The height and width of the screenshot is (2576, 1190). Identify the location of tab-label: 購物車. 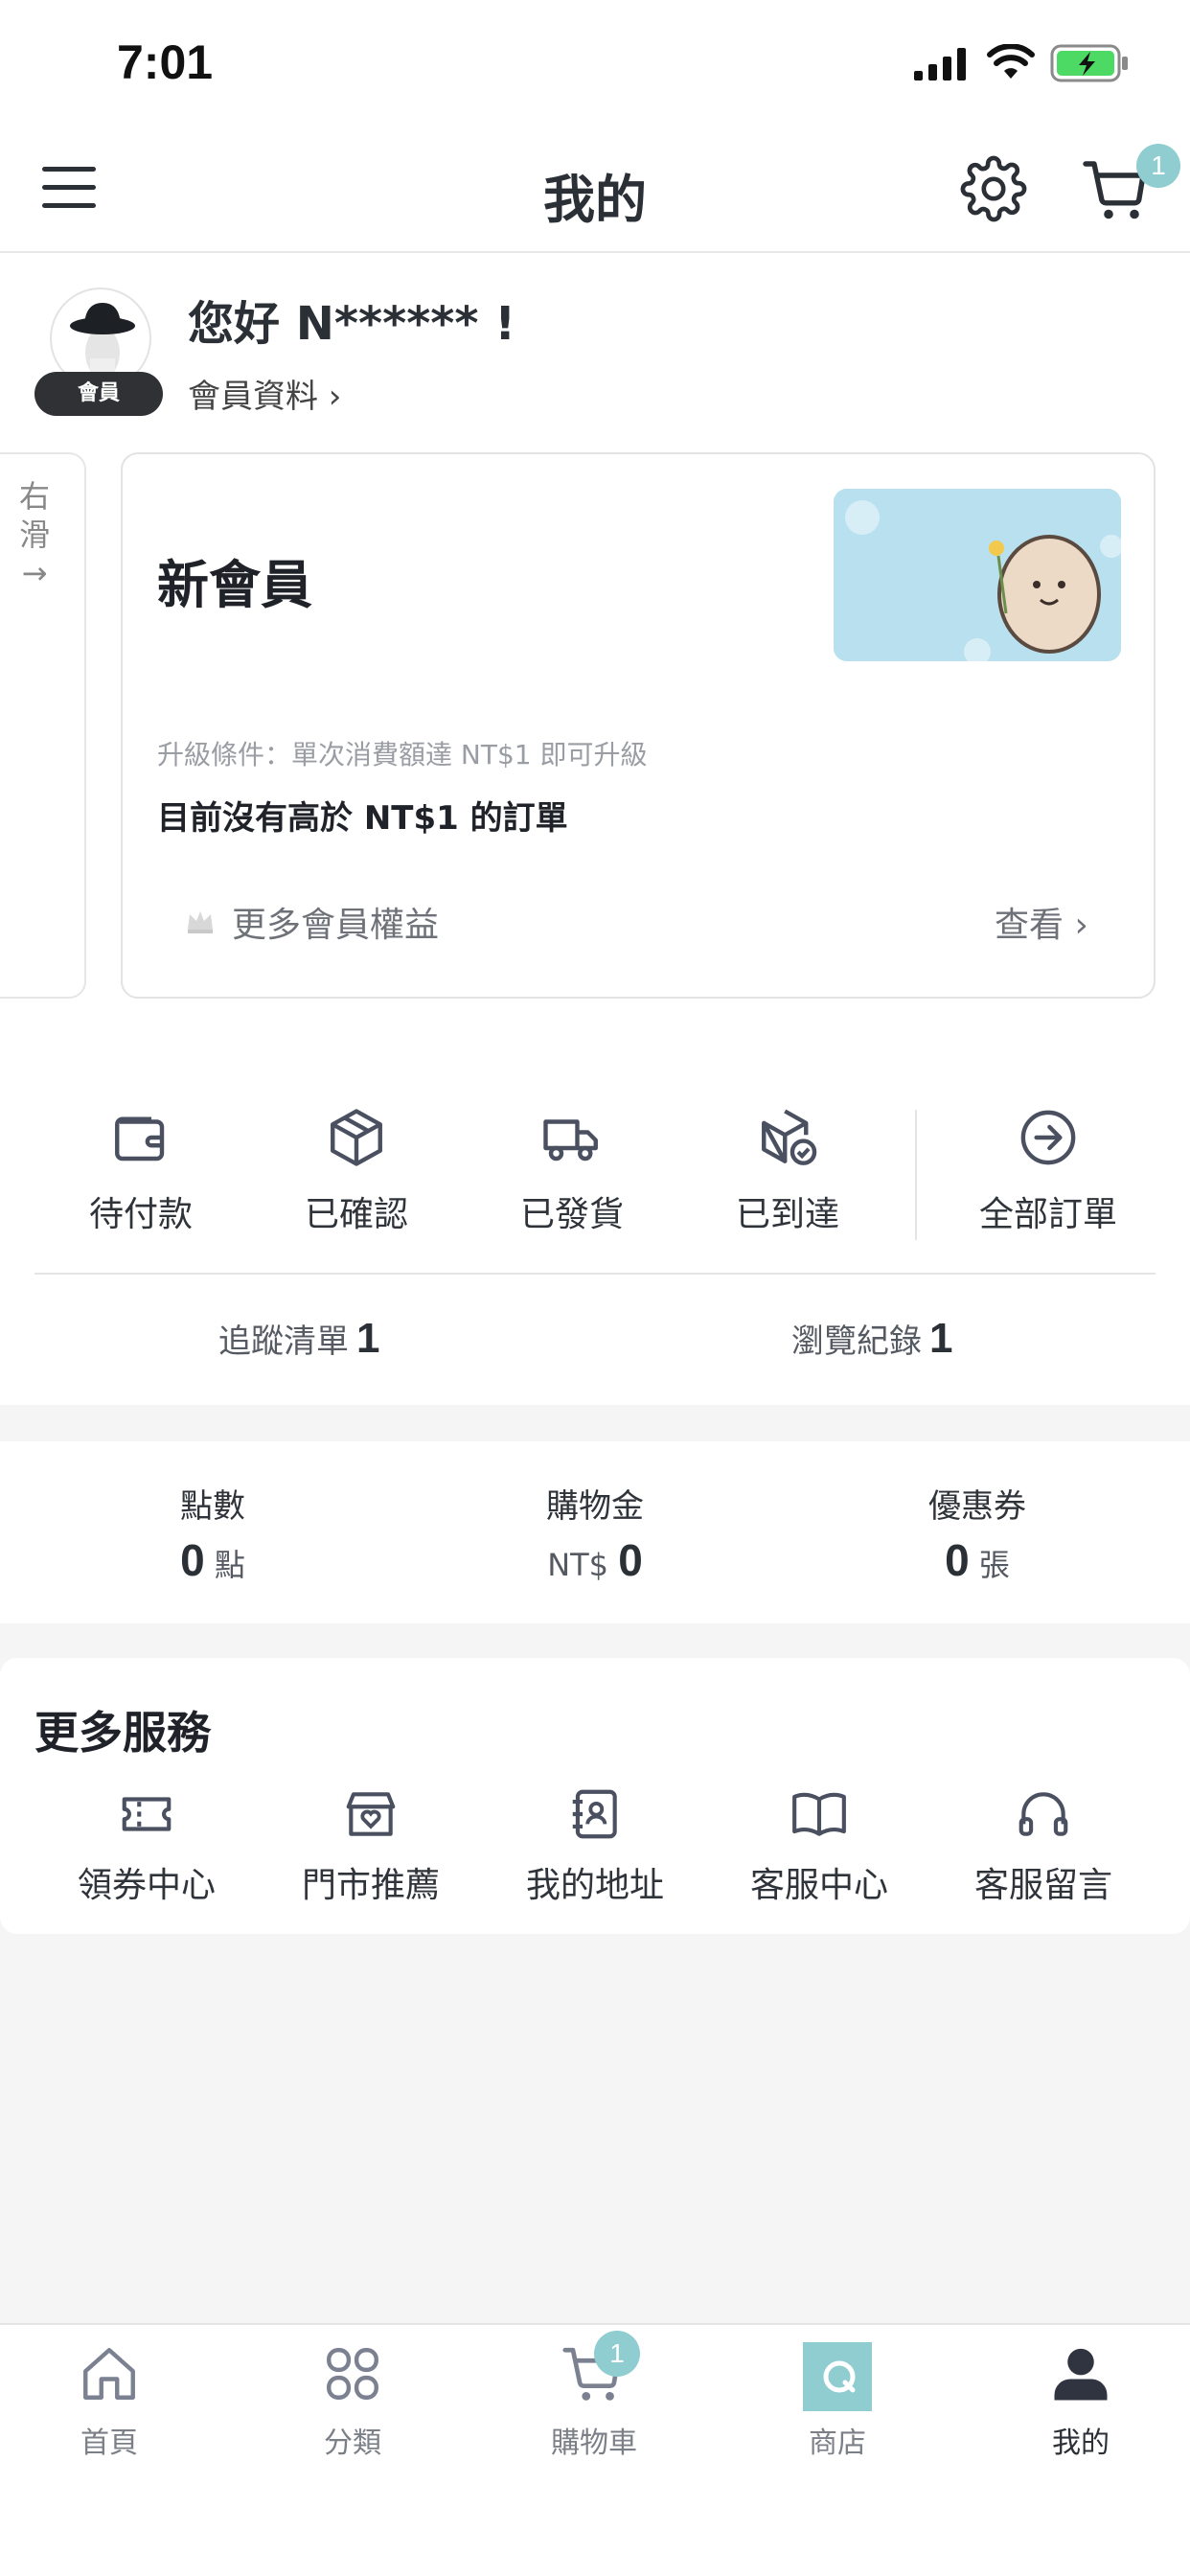
(594, 2443).